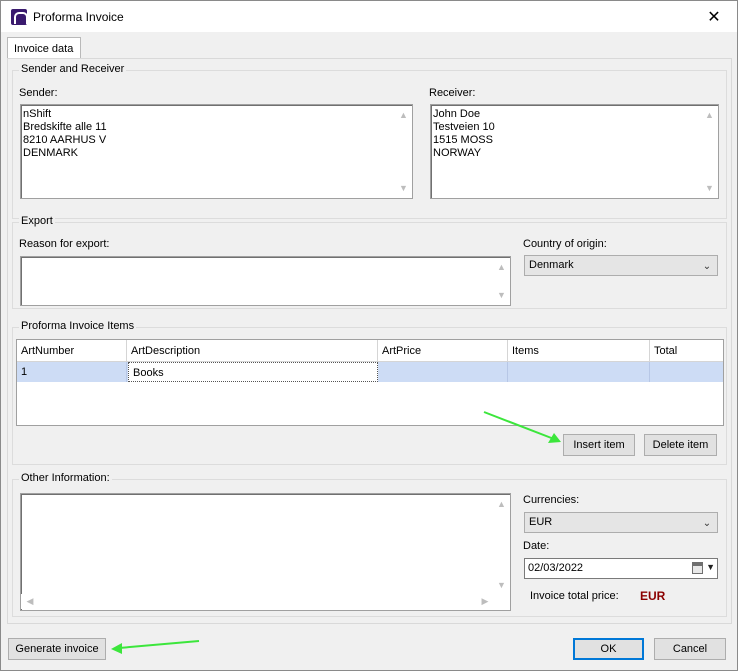  Describe the element at coordinates (551, 500) in the screenshot. I see `currencies-label: Currencies:` at that location.